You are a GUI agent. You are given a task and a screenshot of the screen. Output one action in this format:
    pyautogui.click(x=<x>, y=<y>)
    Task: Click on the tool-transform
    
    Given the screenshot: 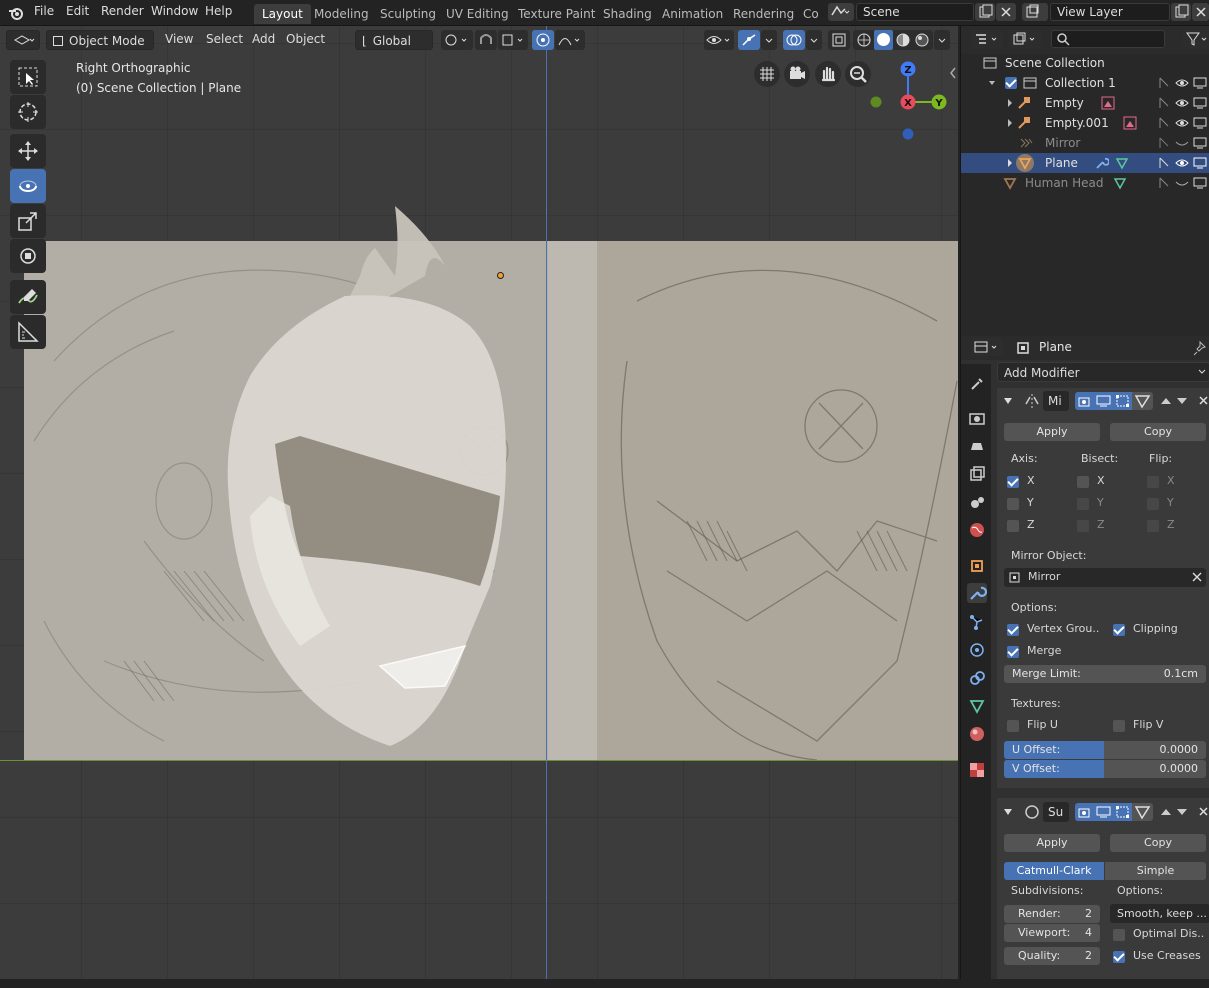 What is the action you would take?
    pyautogui.click(x=28, y=256)
    